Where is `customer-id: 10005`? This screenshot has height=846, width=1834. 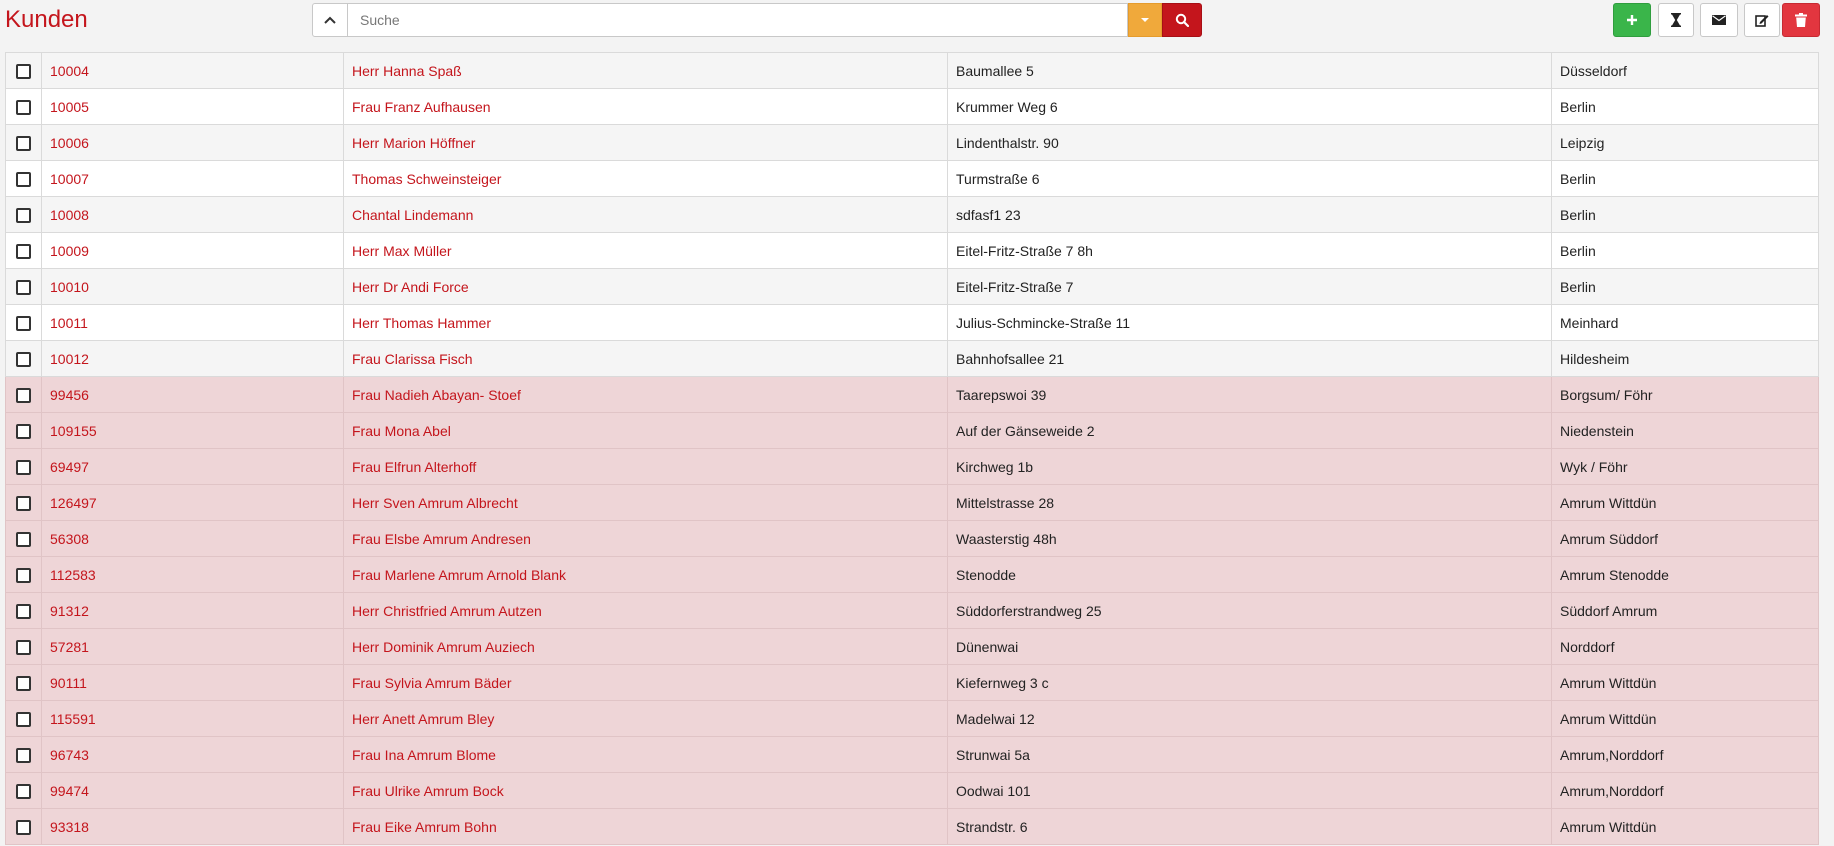 customer-id: 10005 is located at coordinates (192, 106).